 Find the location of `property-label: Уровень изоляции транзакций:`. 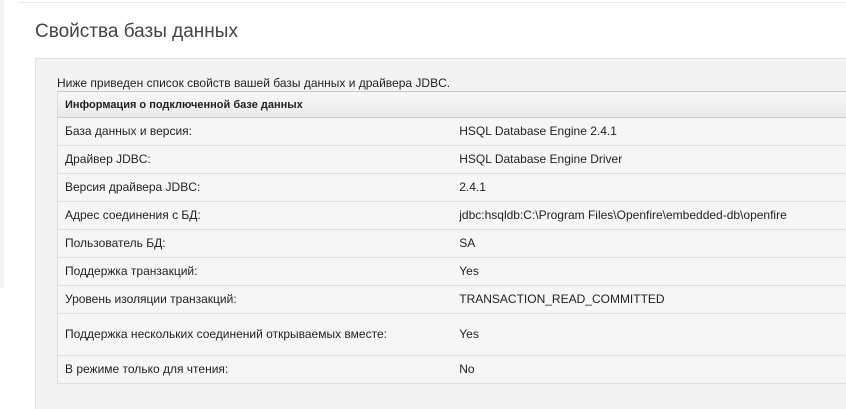

property-label: Уровень изоляции транзакций: is located at coordinates (255, 299).